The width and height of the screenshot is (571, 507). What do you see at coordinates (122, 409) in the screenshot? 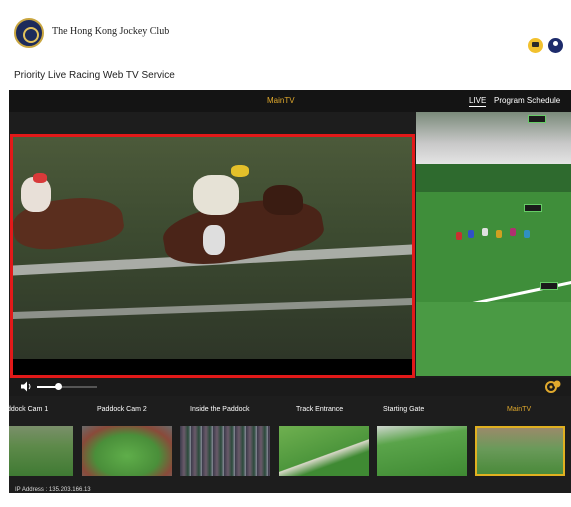
I see `camera-label: Paddock Cam 2` at bounding box center [122, 409].